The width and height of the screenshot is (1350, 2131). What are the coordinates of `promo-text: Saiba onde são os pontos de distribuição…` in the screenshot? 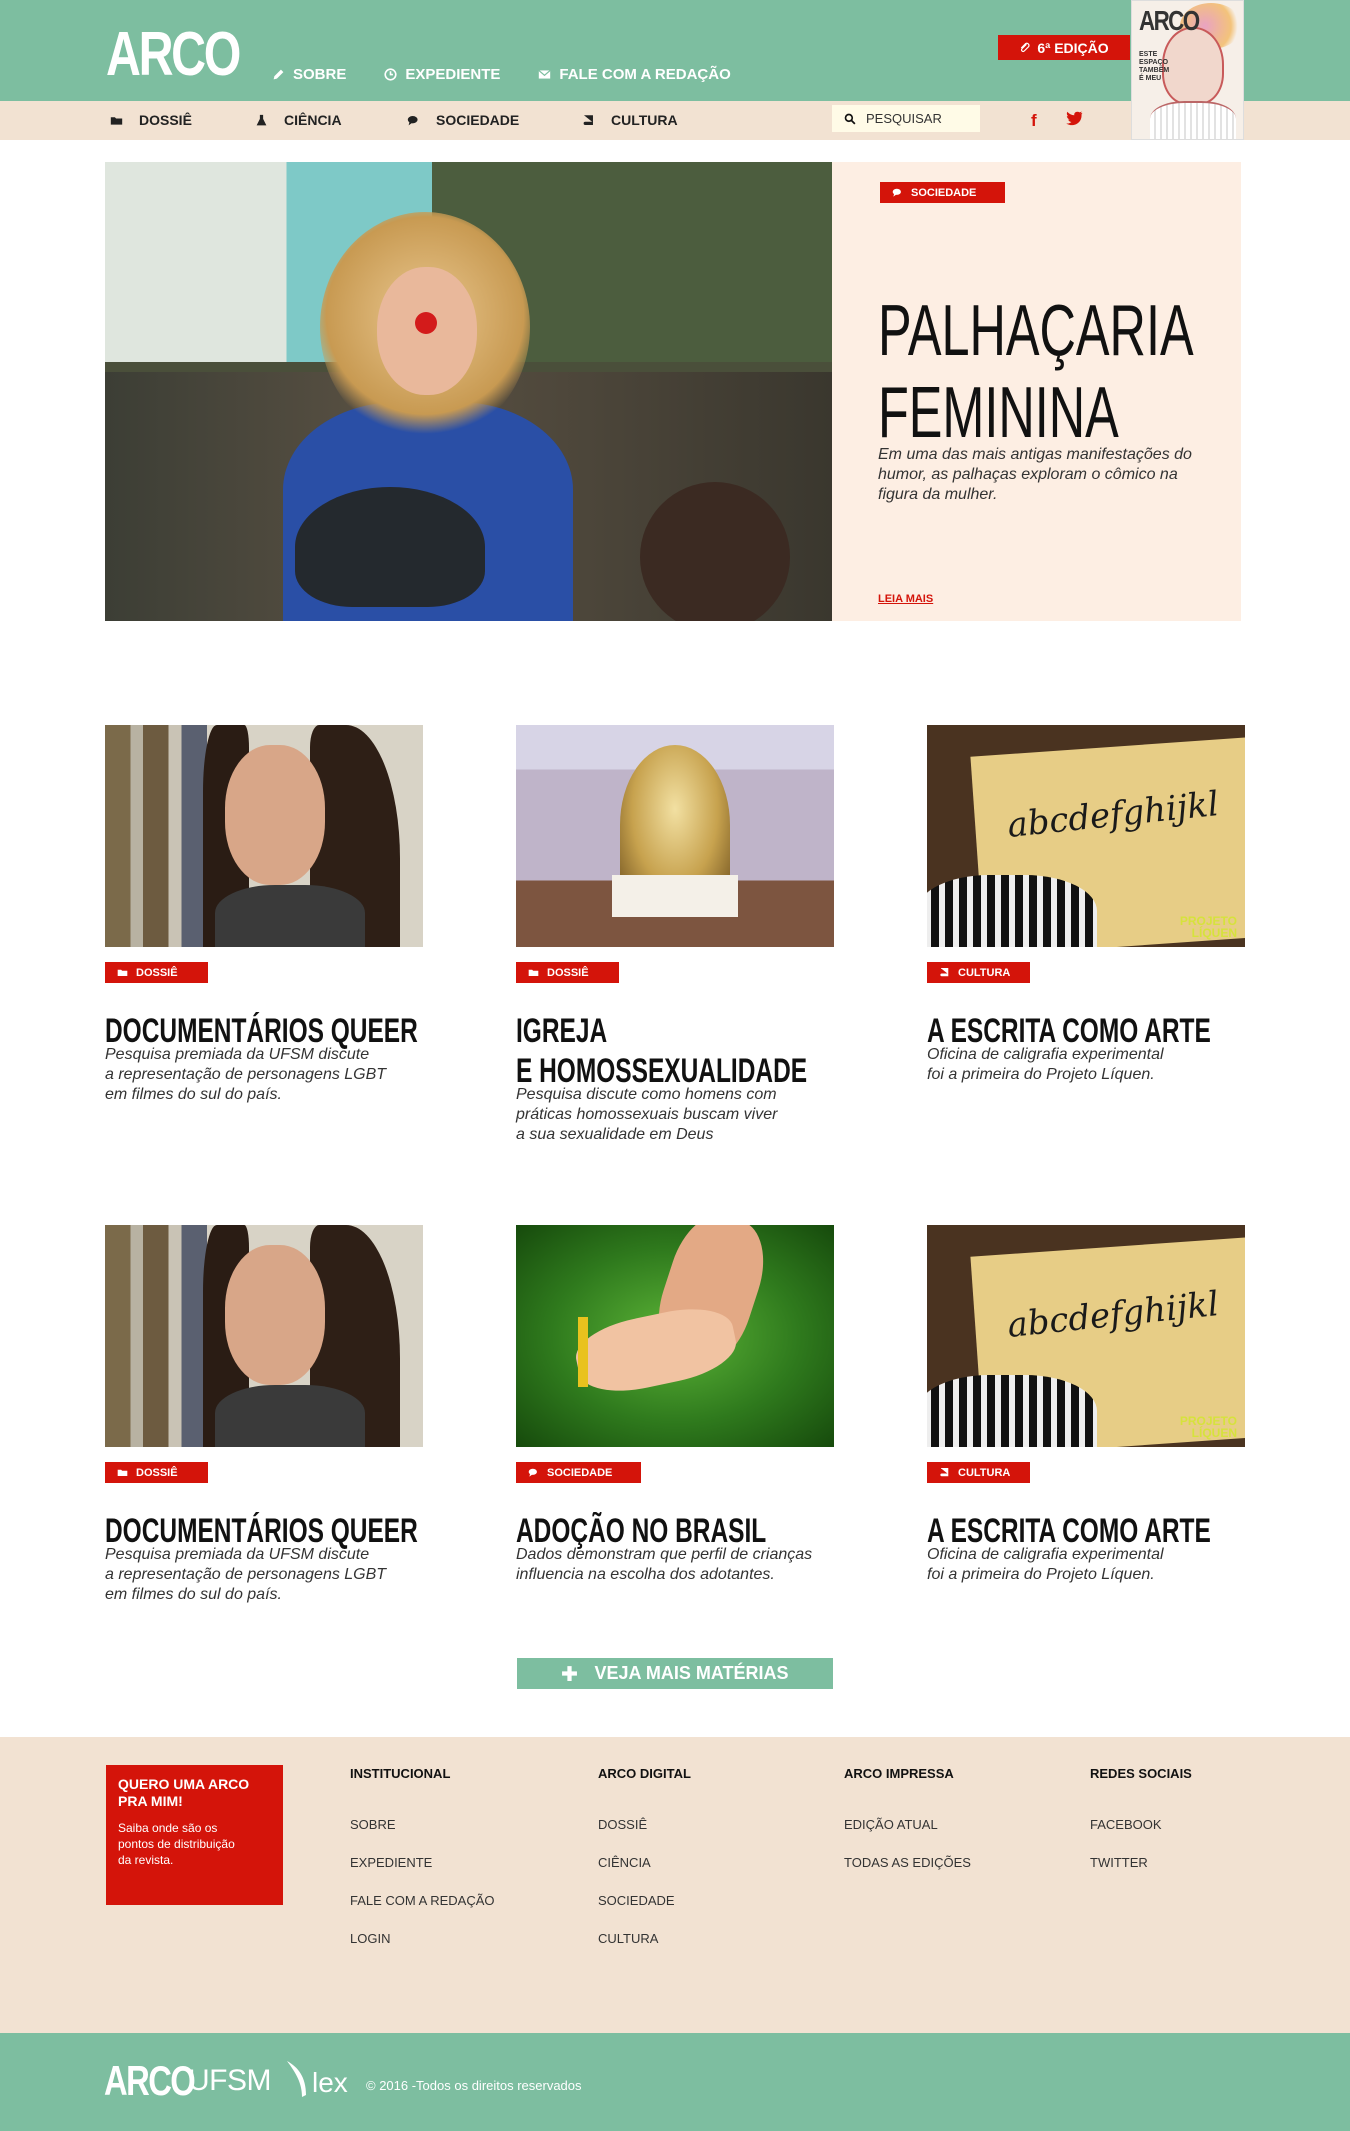 It's located at (176, 1844).